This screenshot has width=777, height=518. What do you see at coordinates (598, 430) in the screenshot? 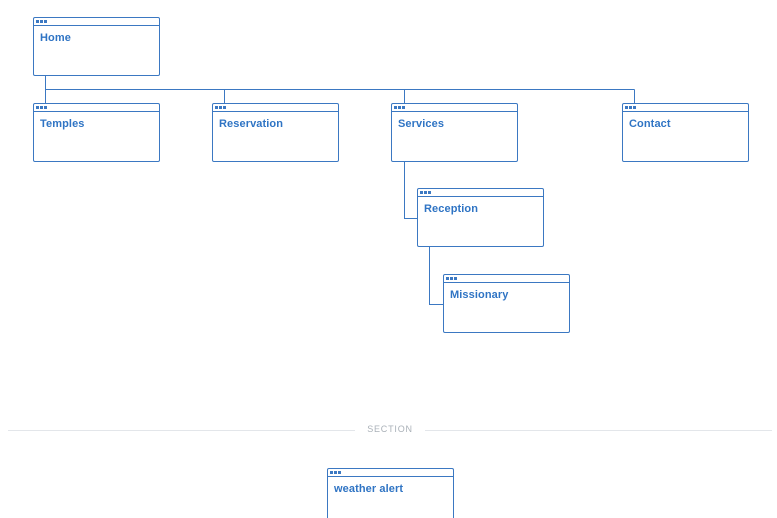
I see `section-divider-right` at bounding box center [598, 430].